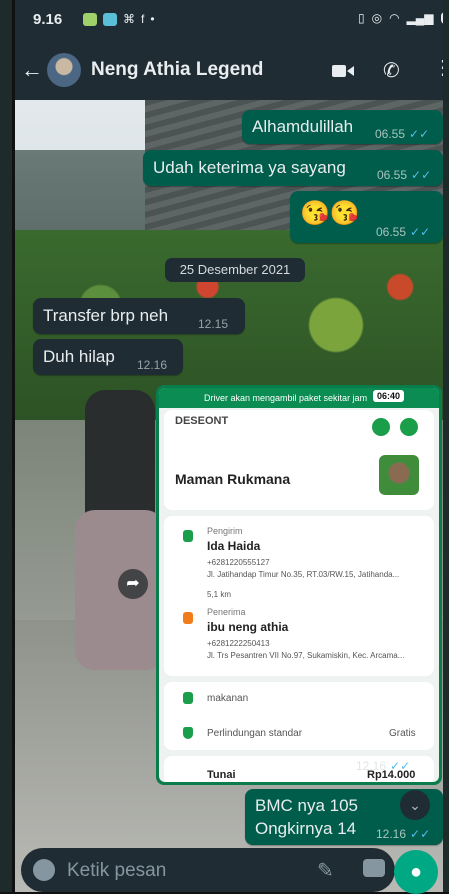  Describe the element at coordinates (438, 68) in the screenshot. I see `more-menu-icon: ⋮` at that location.